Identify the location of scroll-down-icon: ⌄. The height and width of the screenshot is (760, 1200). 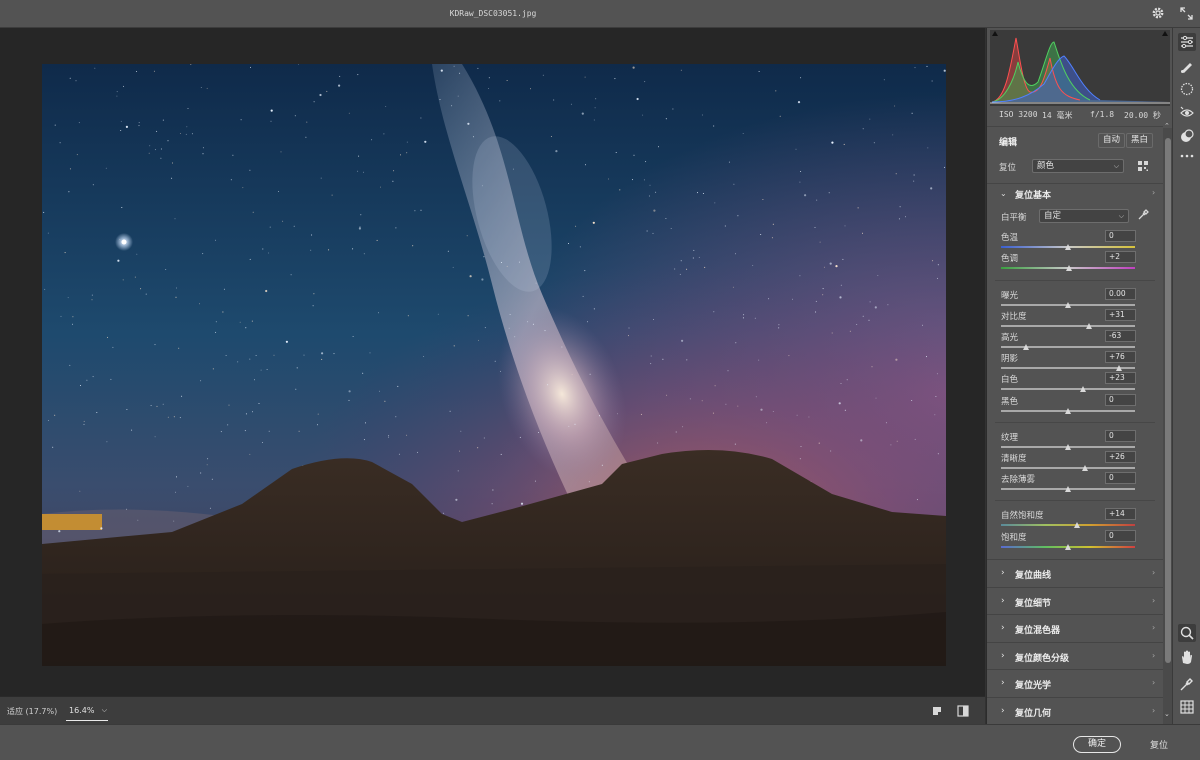
(1167, 714).